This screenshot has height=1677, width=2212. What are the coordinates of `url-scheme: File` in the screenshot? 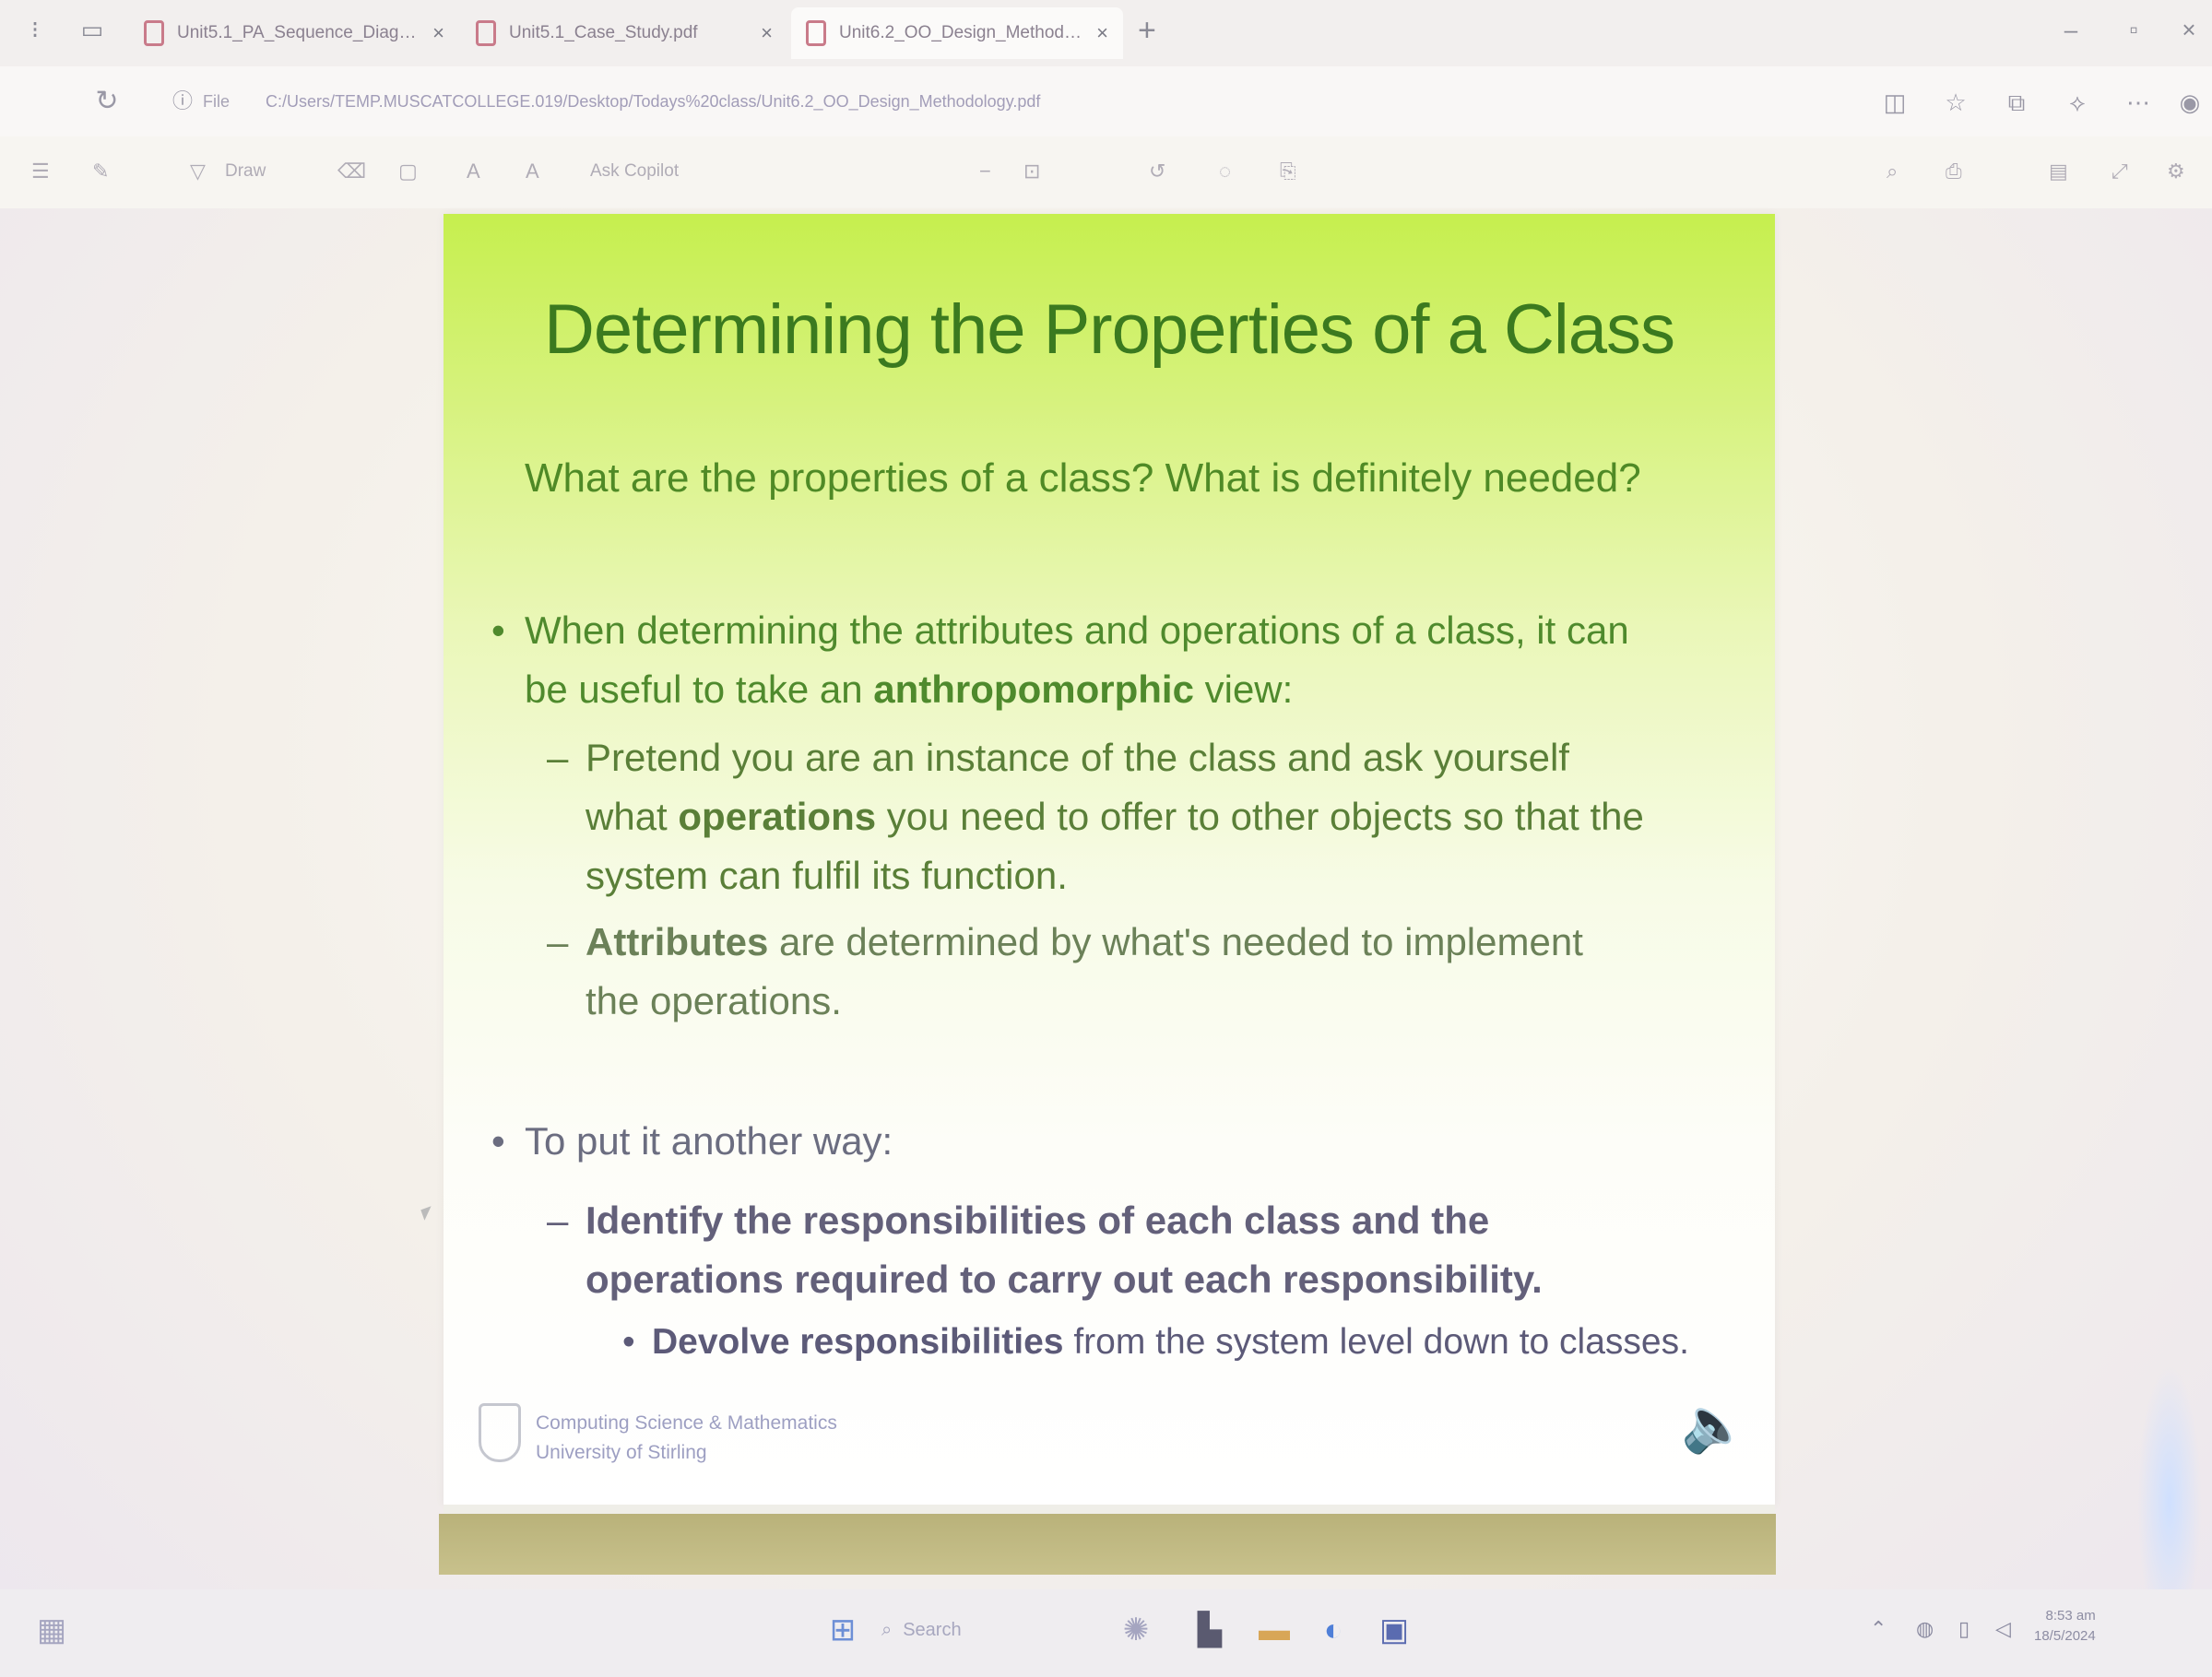 It's located at (217, 101).